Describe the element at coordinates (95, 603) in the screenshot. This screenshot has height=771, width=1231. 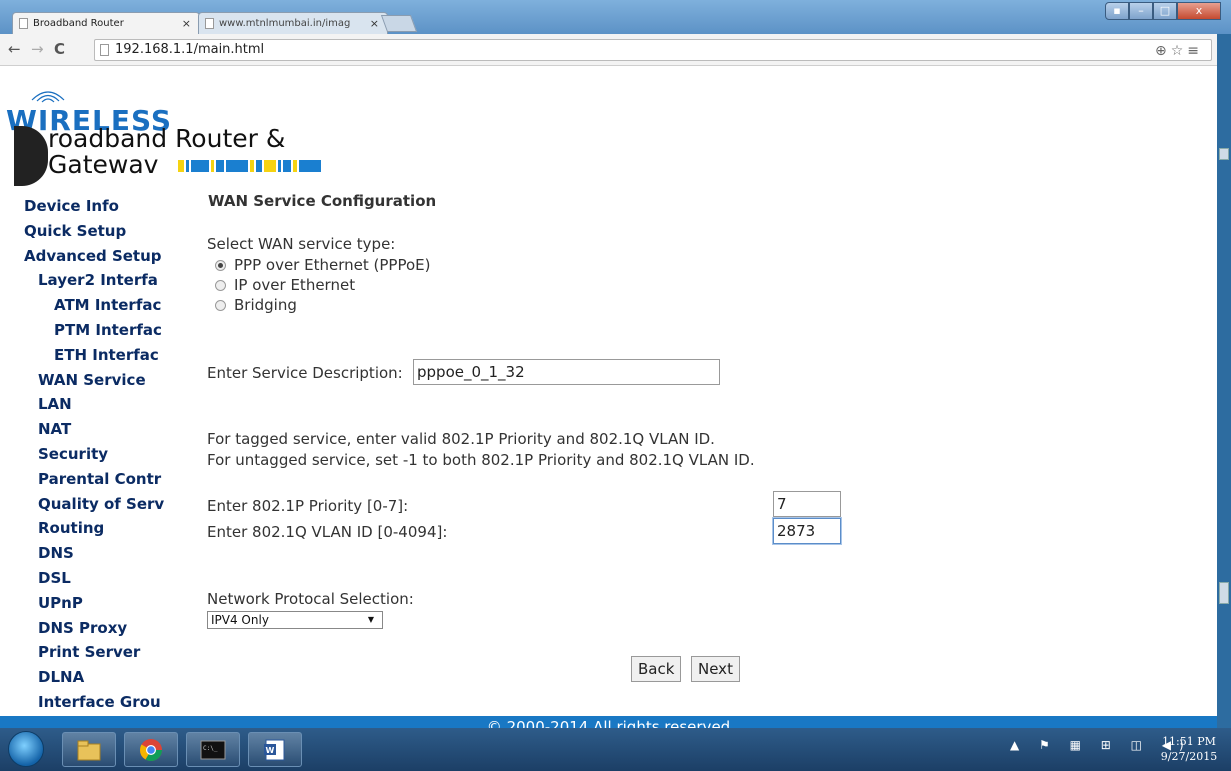
I see `sidebar-item-upnp: UPnP` at that location.